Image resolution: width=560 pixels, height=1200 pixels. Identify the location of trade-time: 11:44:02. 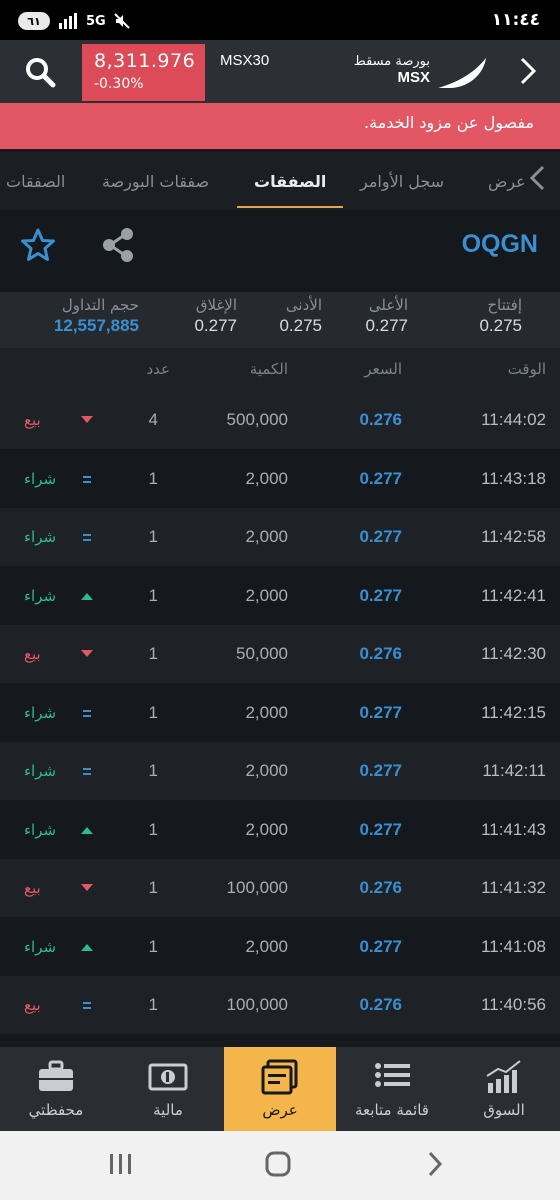
(513, 419).